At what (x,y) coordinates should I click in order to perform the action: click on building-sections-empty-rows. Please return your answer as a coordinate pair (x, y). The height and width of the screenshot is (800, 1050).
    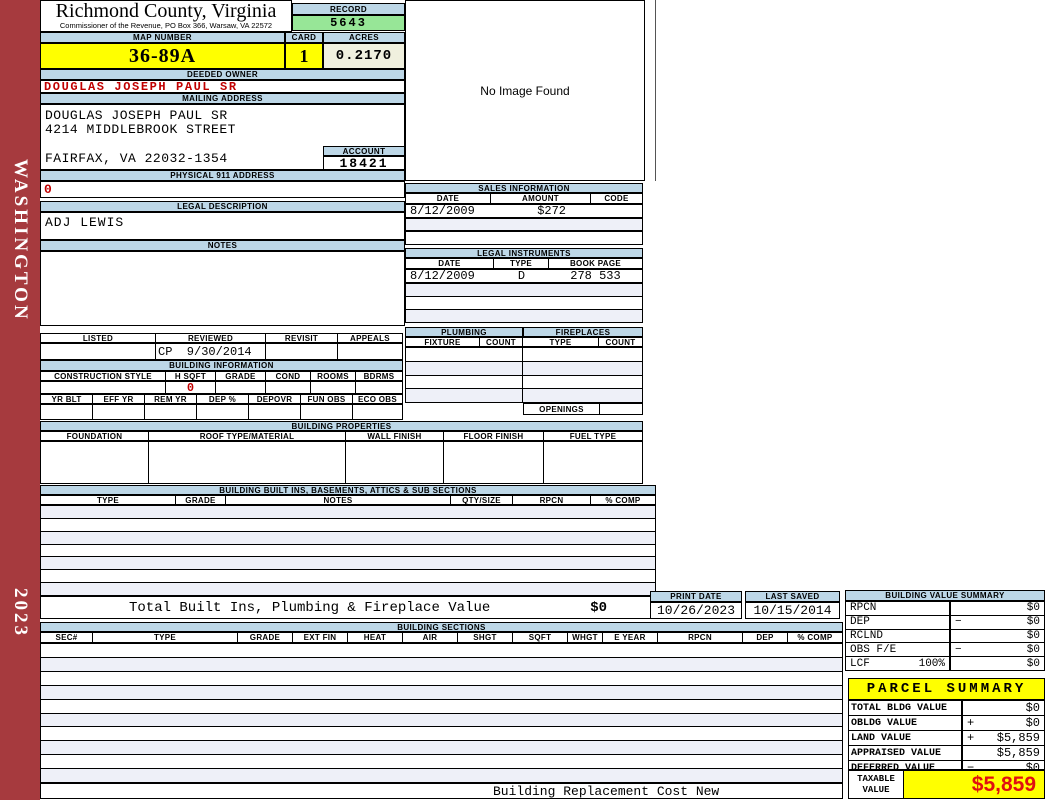
    Looking at the image, I should click on (441, 713).